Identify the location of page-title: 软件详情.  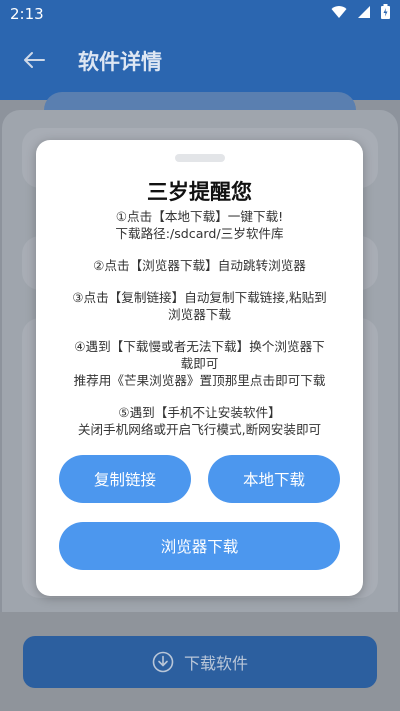
(120, 62).